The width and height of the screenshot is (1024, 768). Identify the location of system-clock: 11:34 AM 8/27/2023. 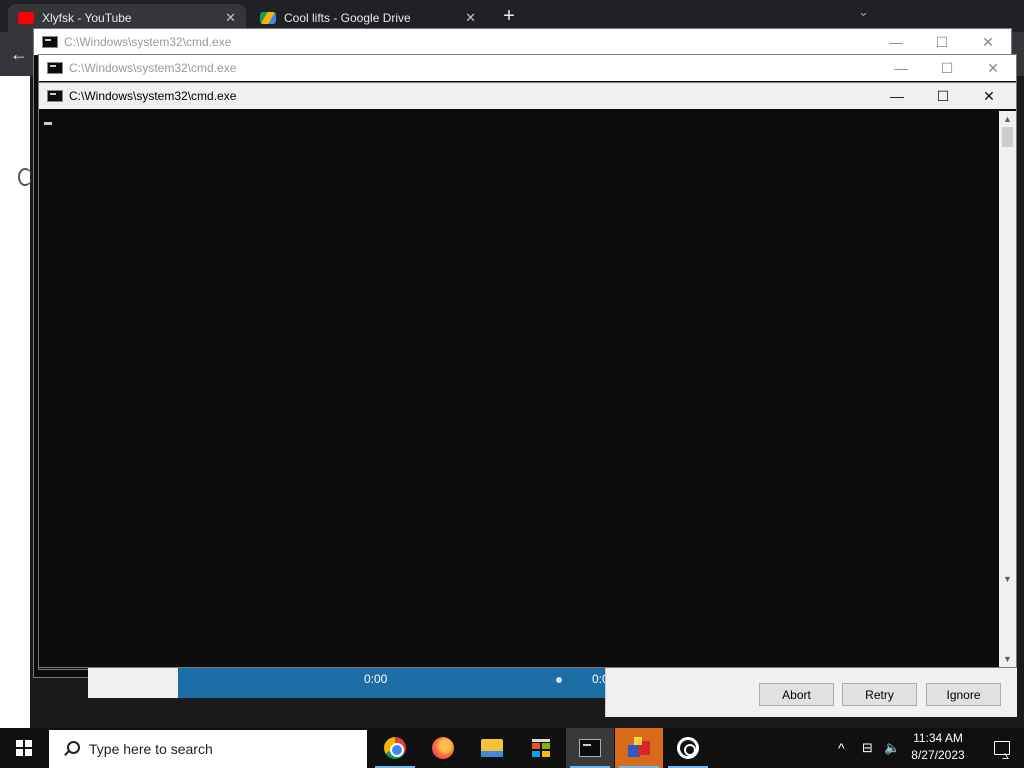
(938, 748).